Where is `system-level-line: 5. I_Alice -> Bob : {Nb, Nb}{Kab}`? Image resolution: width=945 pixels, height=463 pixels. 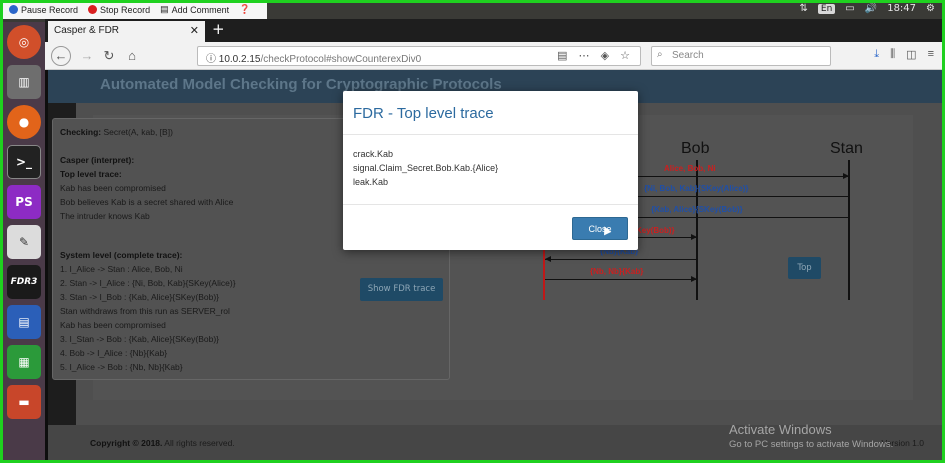
system-level-line: 5. I_Alice -> Bob : {Nb, Nb}{Kab} is located at coordinates (121, 367).